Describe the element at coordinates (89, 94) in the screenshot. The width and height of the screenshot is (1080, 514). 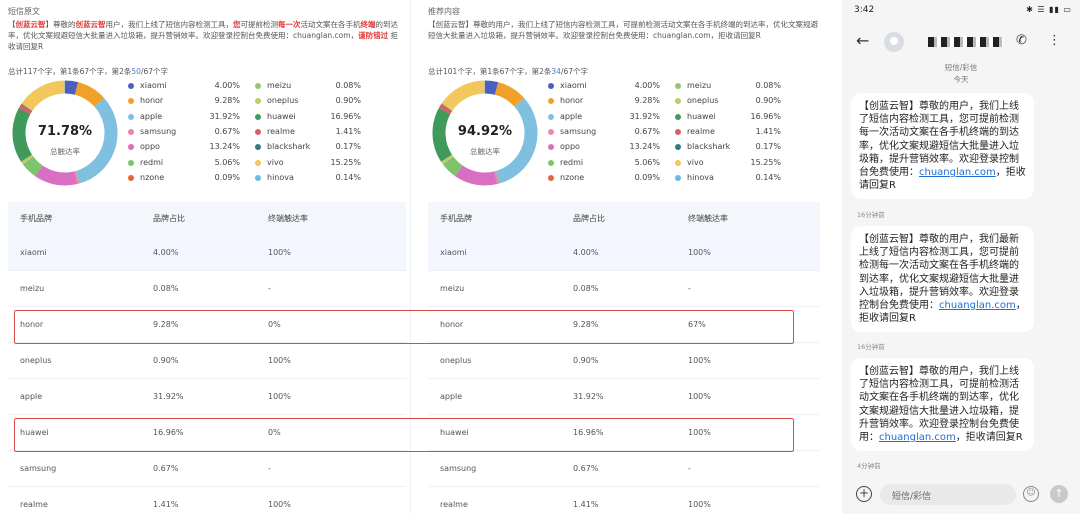
I see `donut-slice-honor` at that location.